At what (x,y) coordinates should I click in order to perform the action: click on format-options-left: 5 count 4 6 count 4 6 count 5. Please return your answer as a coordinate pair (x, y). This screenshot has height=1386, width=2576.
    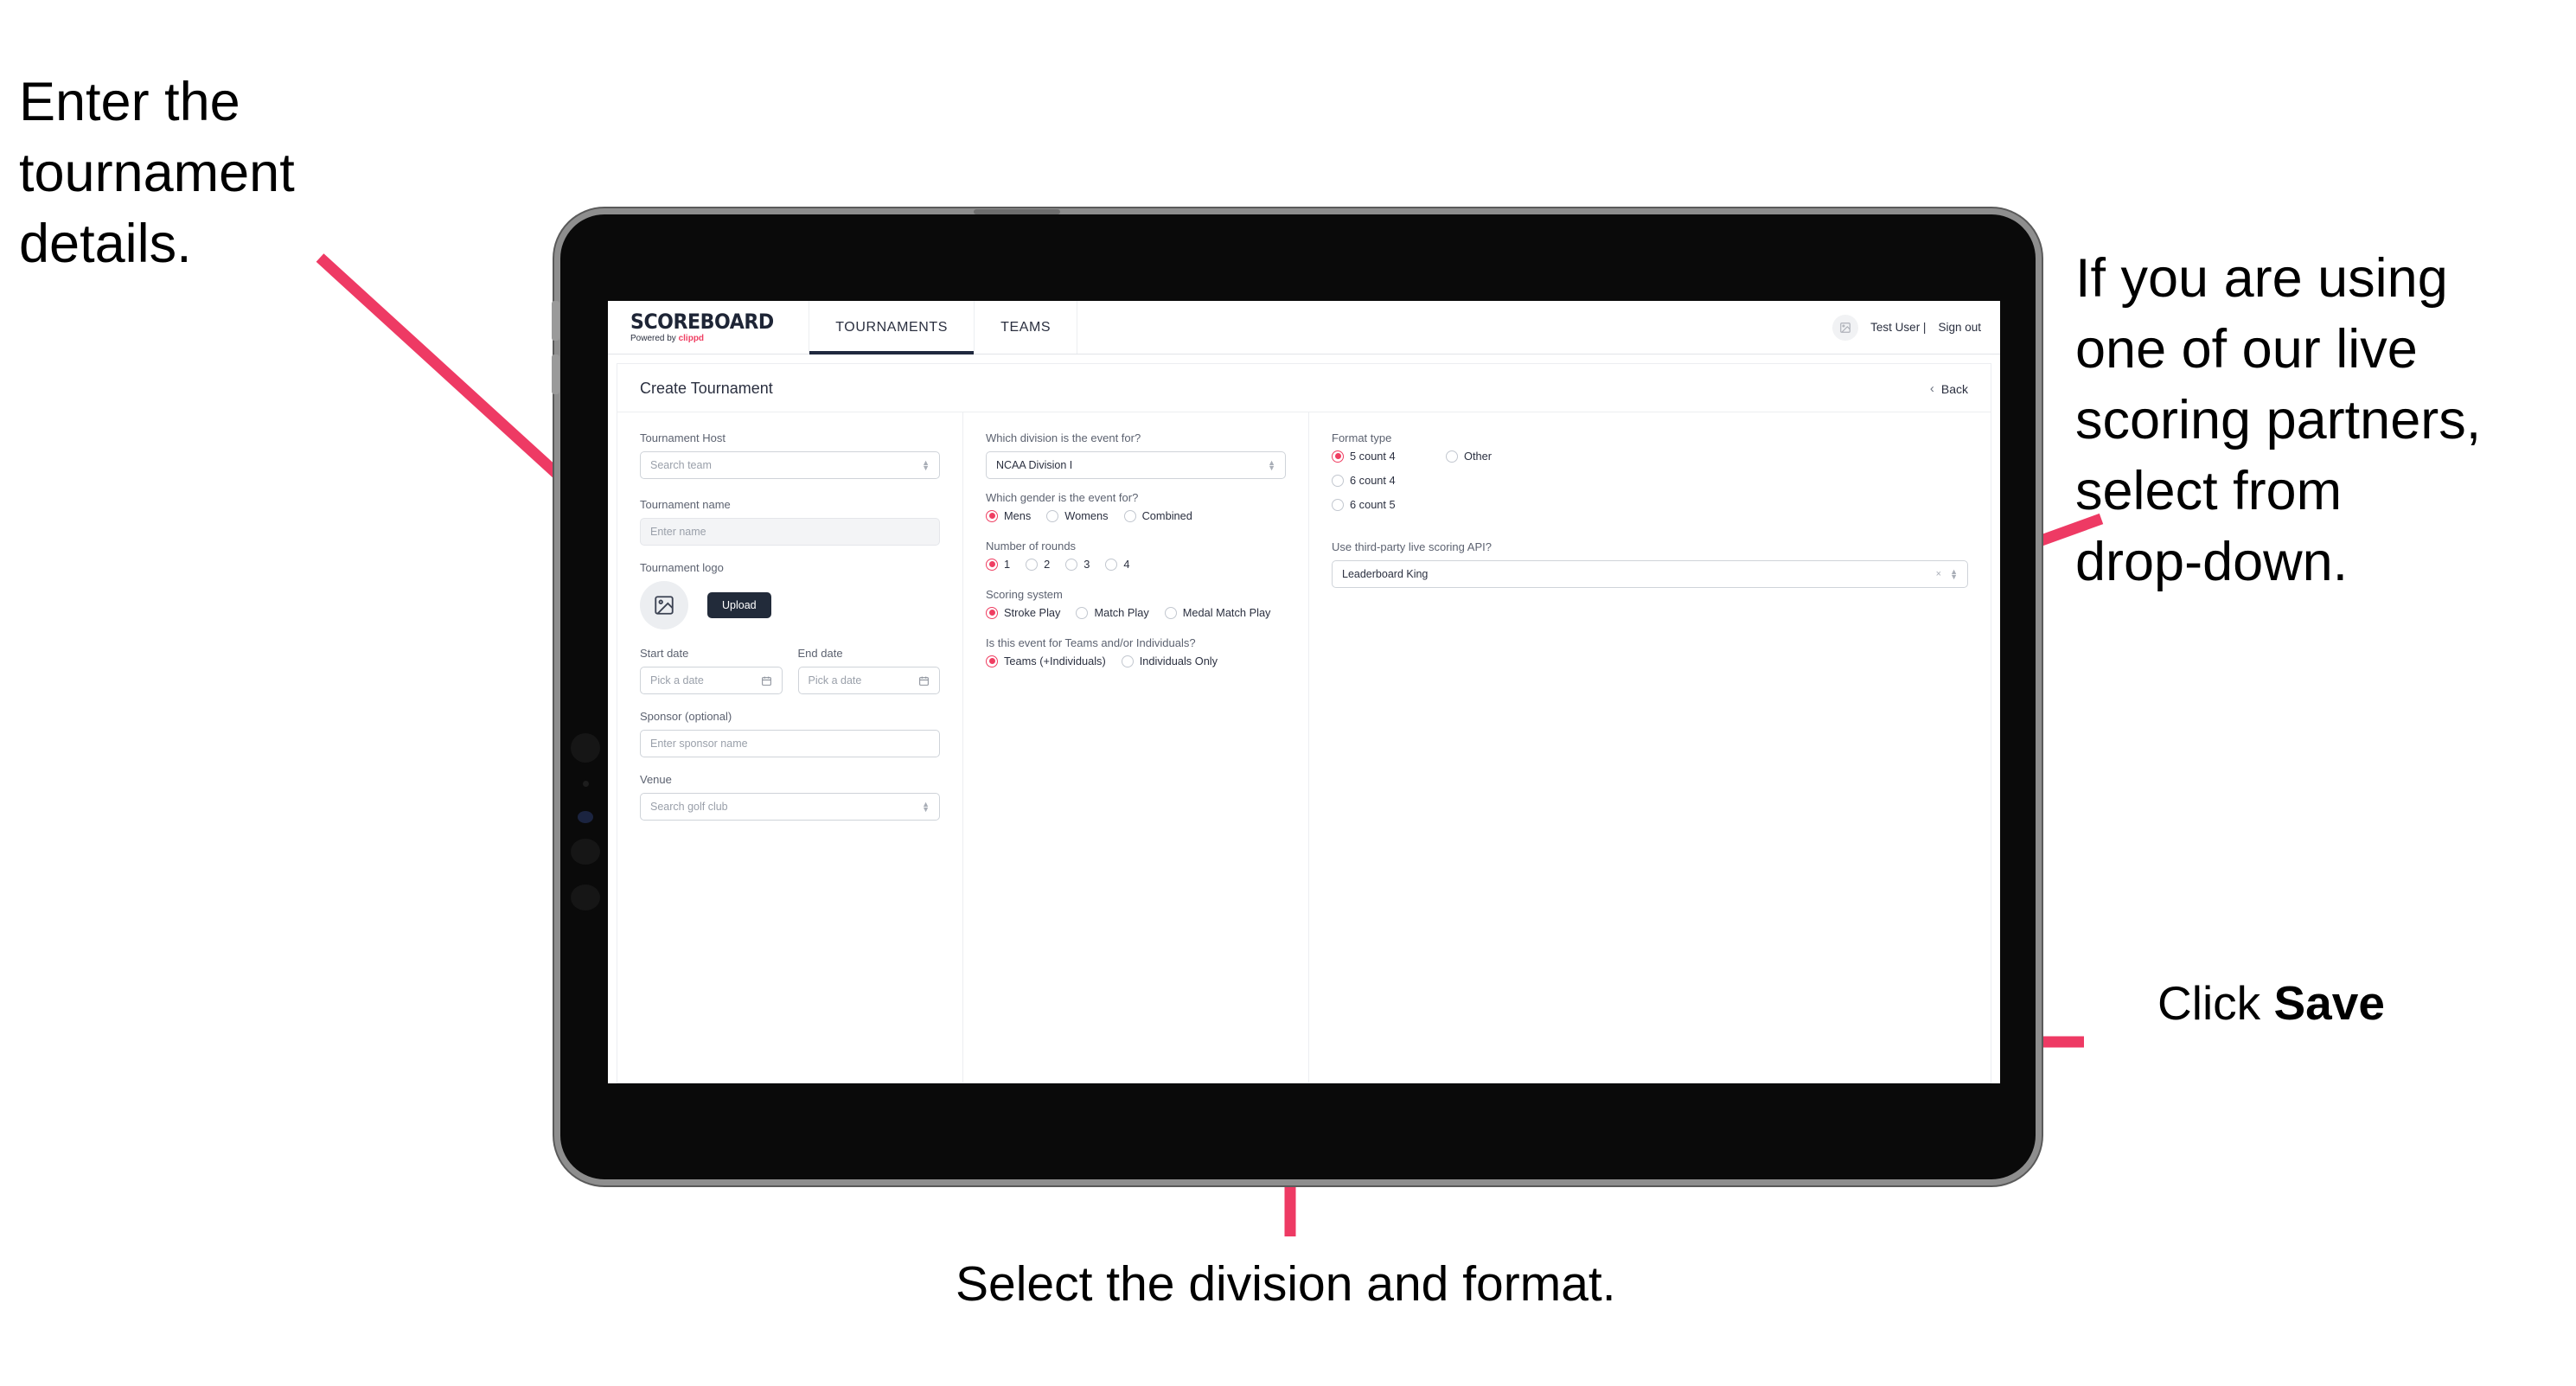
    Looking at the image, I should click on (1389, 481).